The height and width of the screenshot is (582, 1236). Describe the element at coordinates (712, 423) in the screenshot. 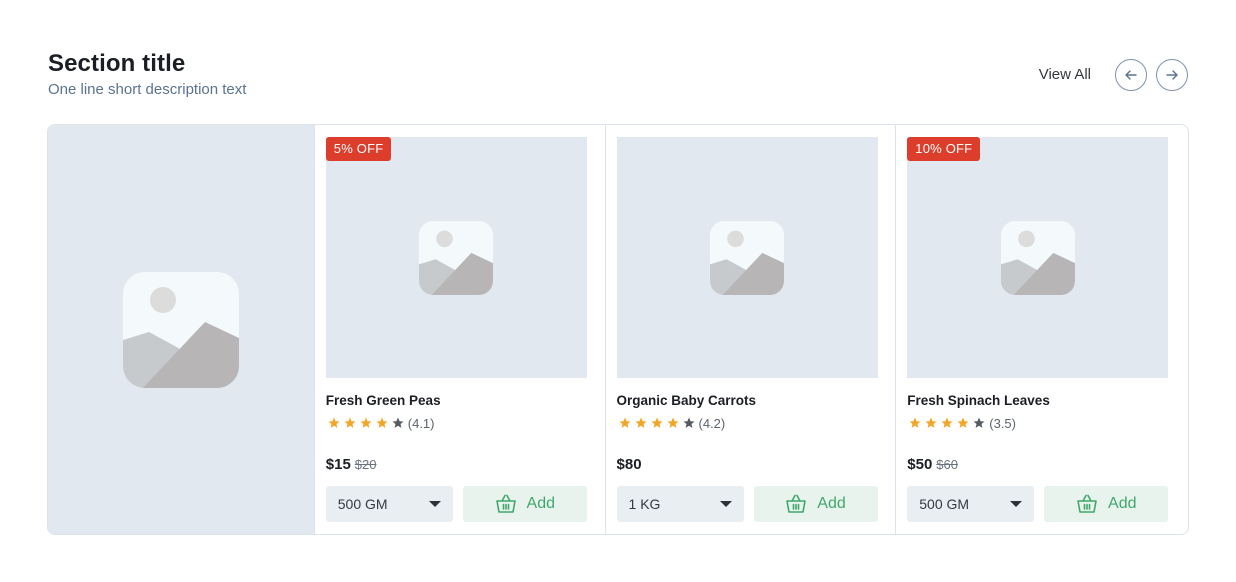

I see `rating-value: (4.2)` at that location.